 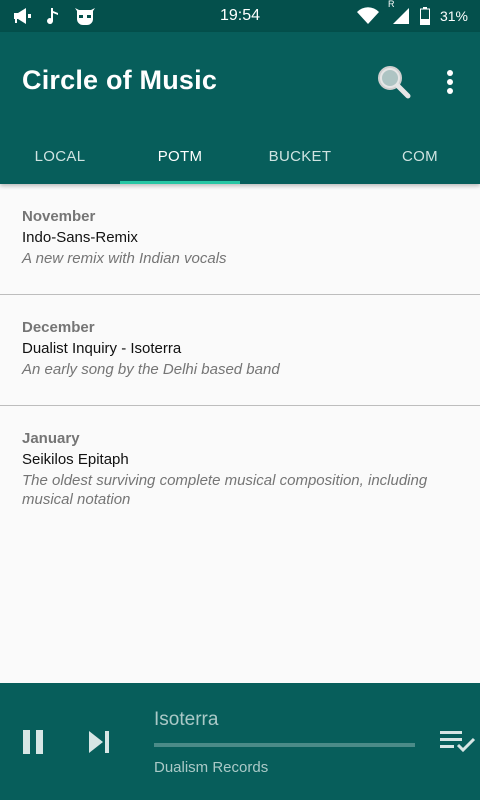 I want to click on wifi-icon, so click(x=368, y=16).